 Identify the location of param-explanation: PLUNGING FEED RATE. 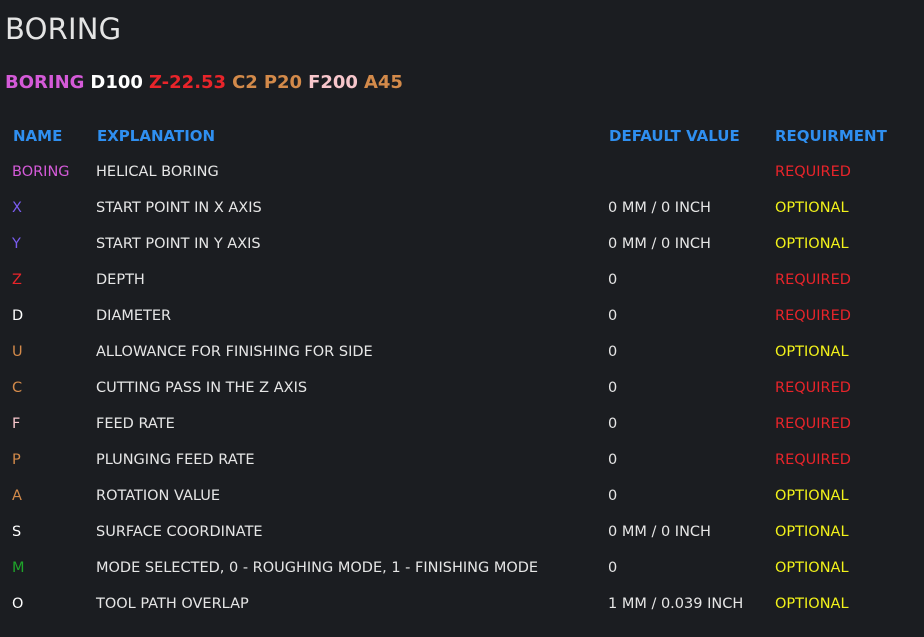
(175, 460).